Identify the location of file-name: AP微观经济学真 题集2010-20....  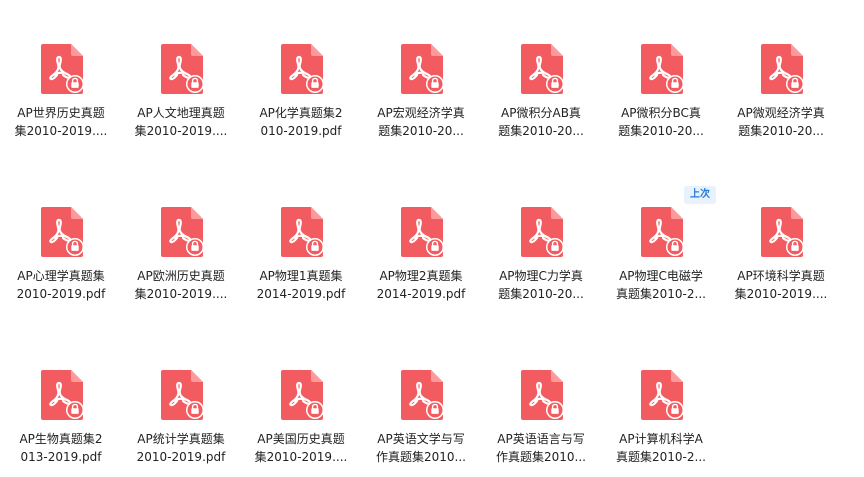
(781, 122).